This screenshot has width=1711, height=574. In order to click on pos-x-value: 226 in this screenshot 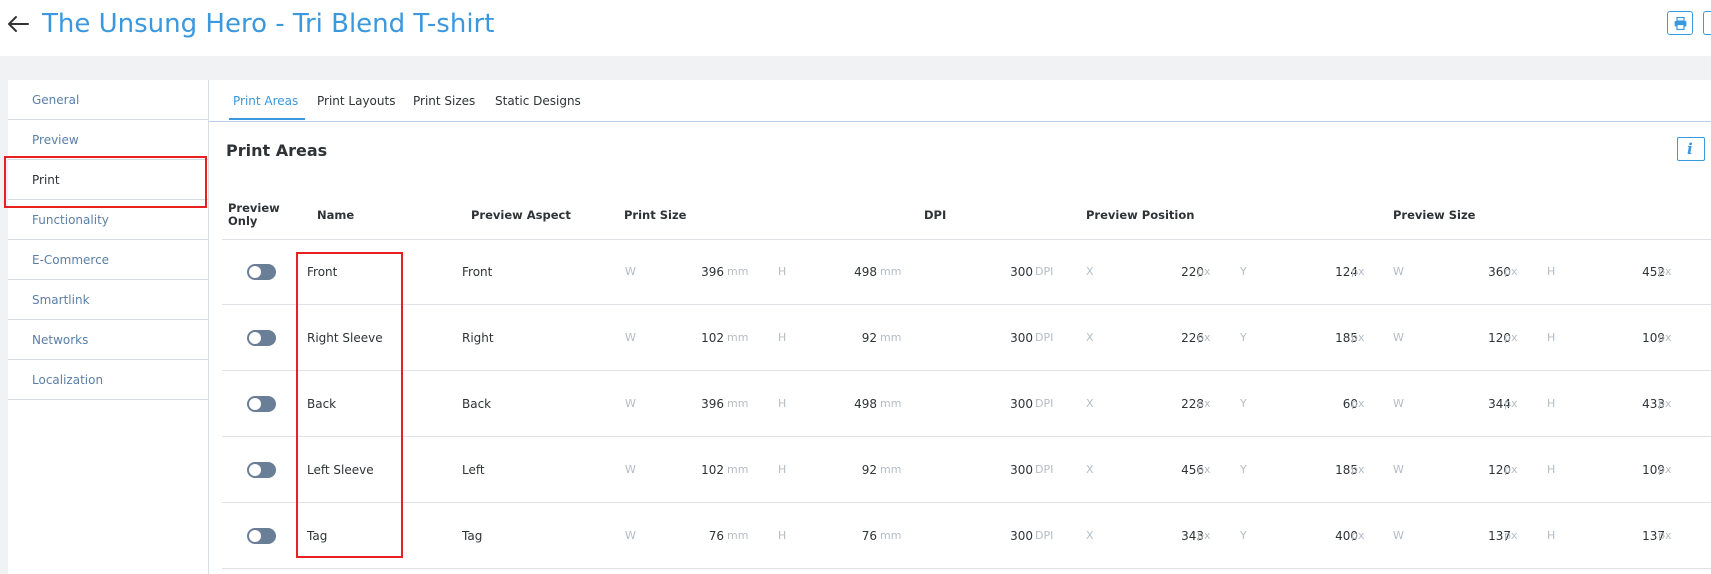, I will do `click(1174, 338)`.